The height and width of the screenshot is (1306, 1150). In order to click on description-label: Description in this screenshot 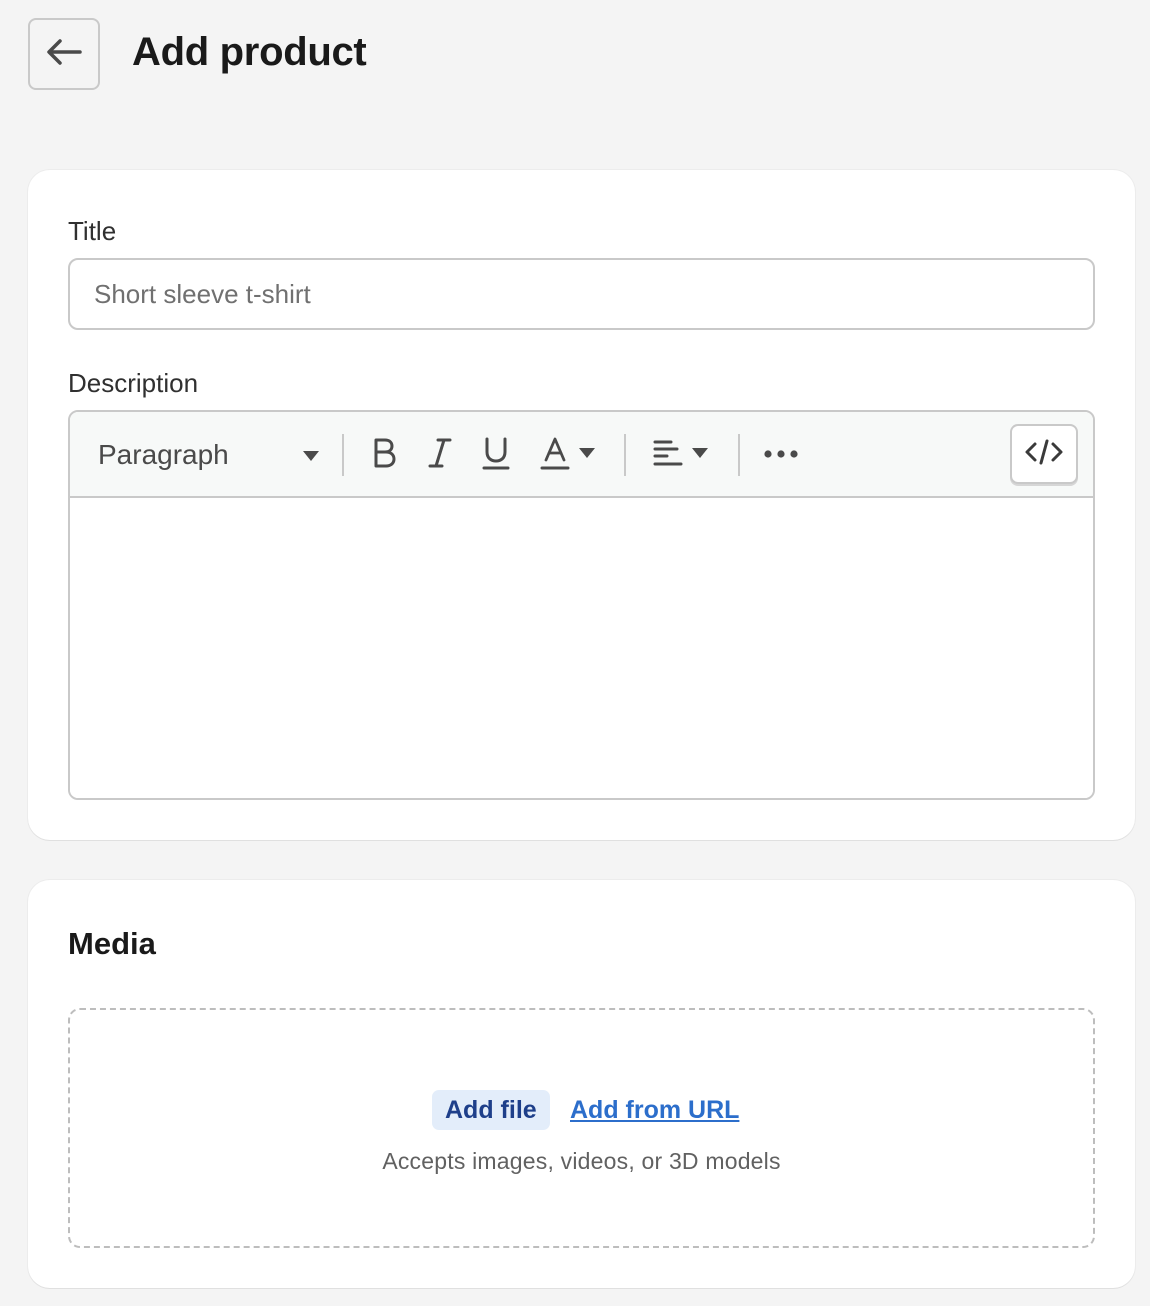, I will do `click(133, 383)`.